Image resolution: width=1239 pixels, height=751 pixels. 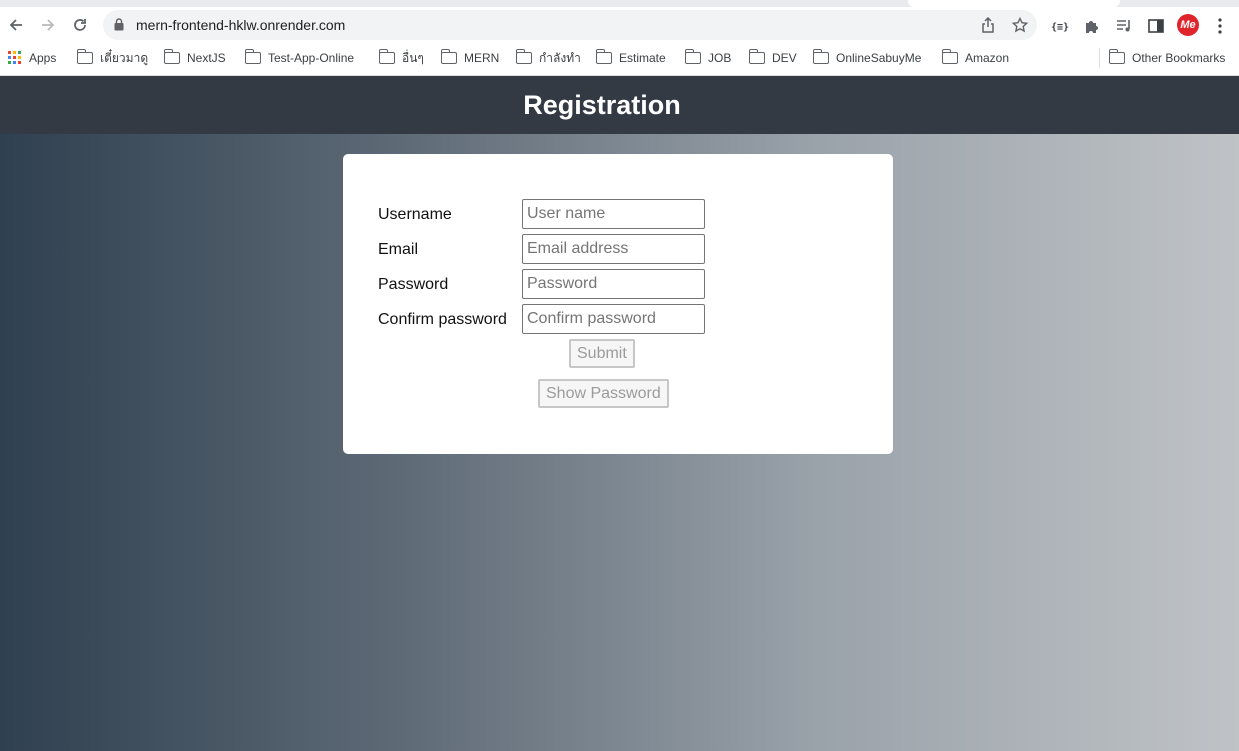 What do you see at coordinates (1220, 26) in the screenshot?
I see `menu-kebab-icon` at bounding box center [1220, 26].